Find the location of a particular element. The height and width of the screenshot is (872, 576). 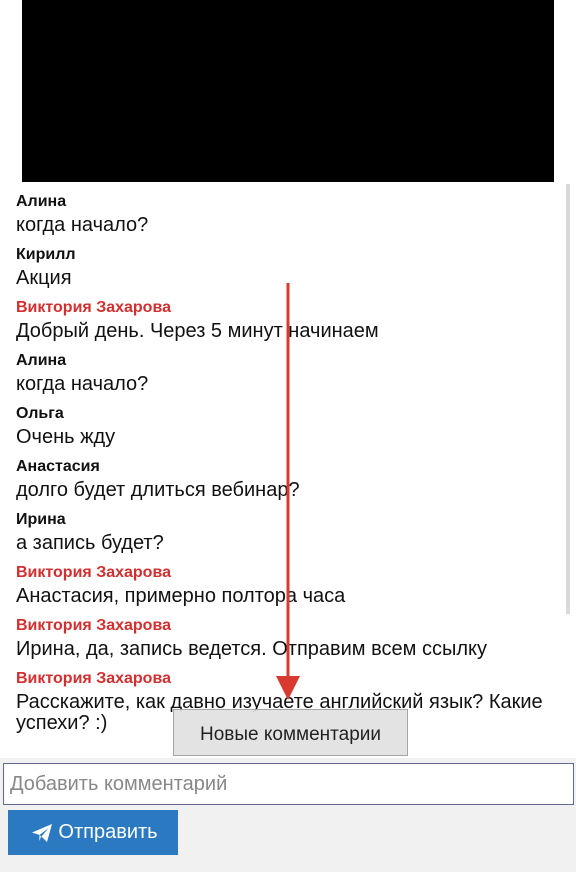

message-author: Анастасия is located at coordinates (58, 466).